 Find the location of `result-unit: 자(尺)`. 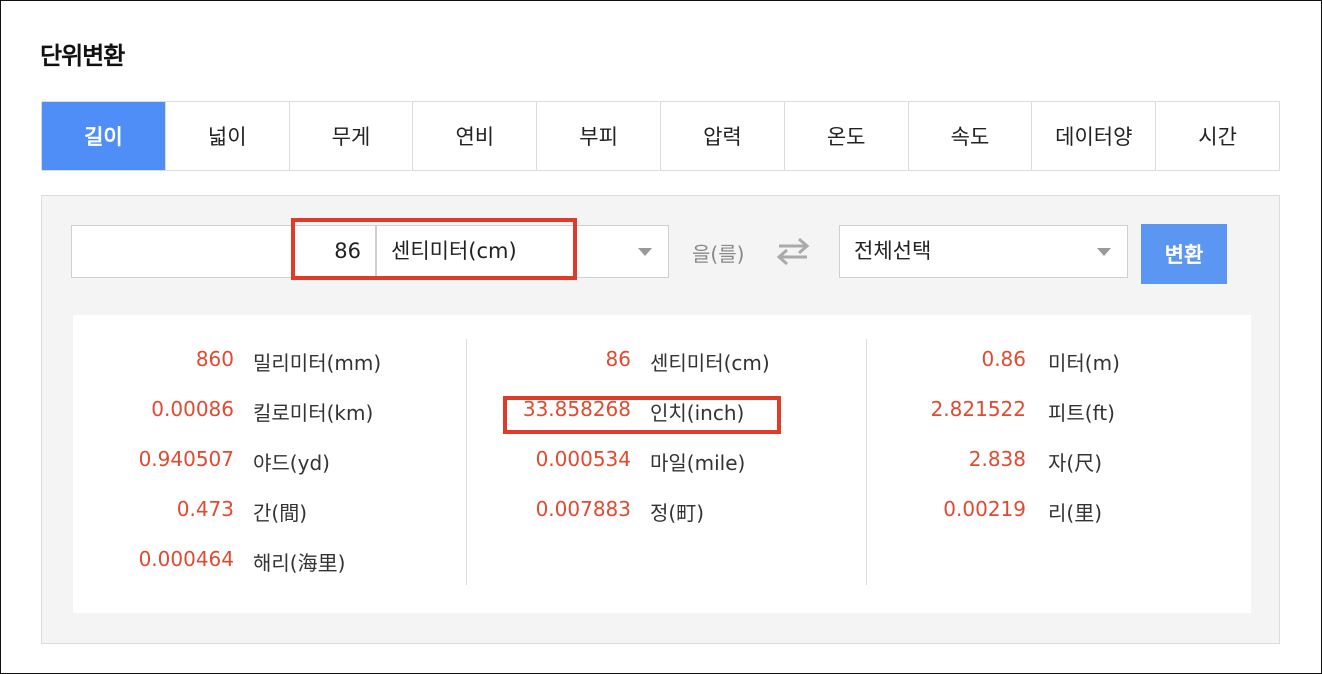

result-unit: 자(尺) is located at coordinates (1075, 463).